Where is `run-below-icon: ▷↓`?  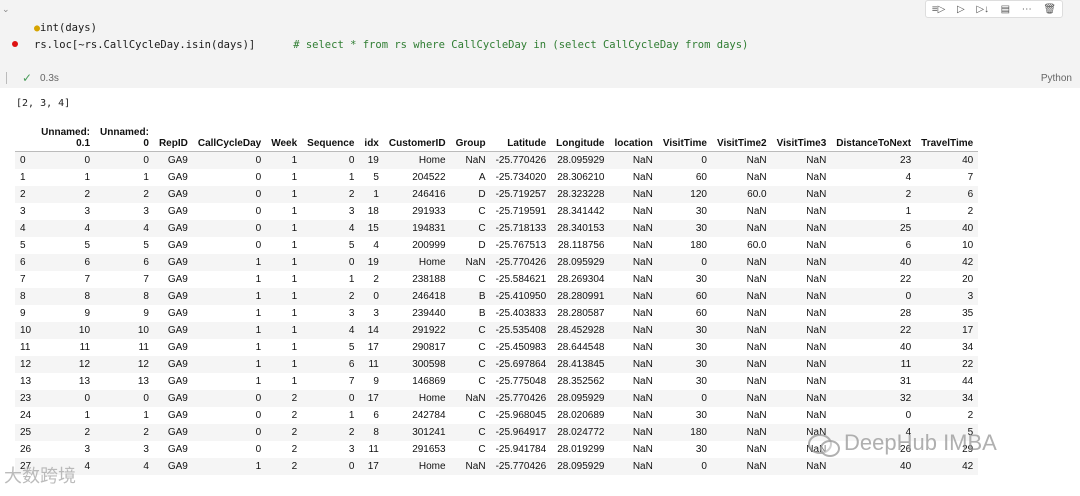
run-below-icon: ▷↓ is located at coordinates (982, 9).